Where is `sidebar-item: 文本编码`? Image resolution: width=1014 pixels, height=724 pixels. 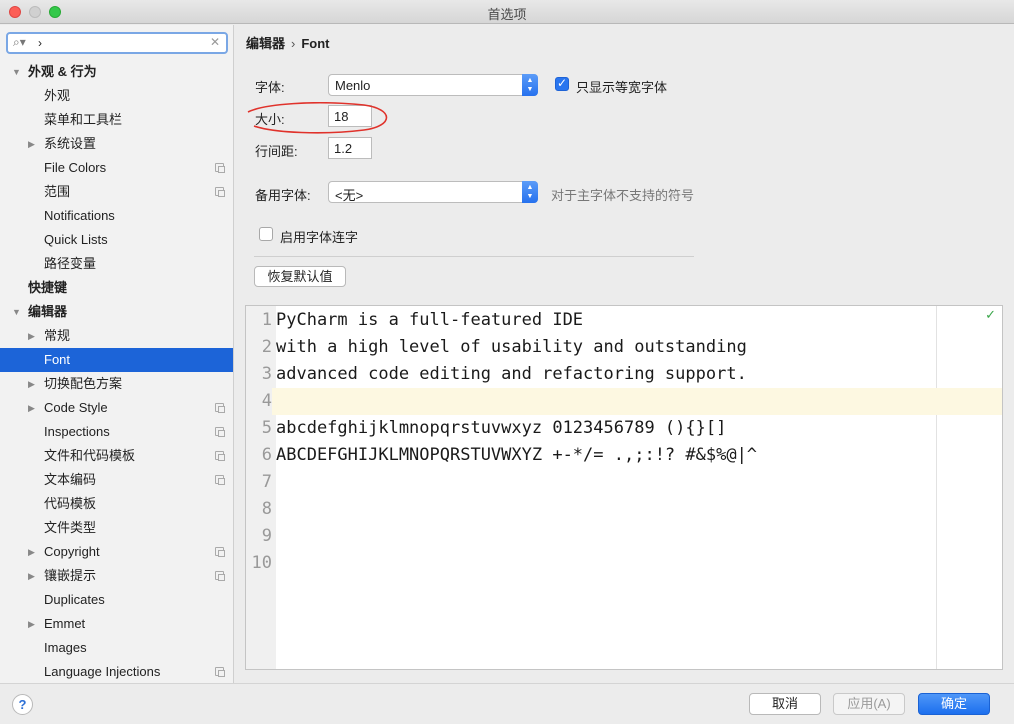 sidebar-item: 文本编码 is located at coordinates (116, 480).